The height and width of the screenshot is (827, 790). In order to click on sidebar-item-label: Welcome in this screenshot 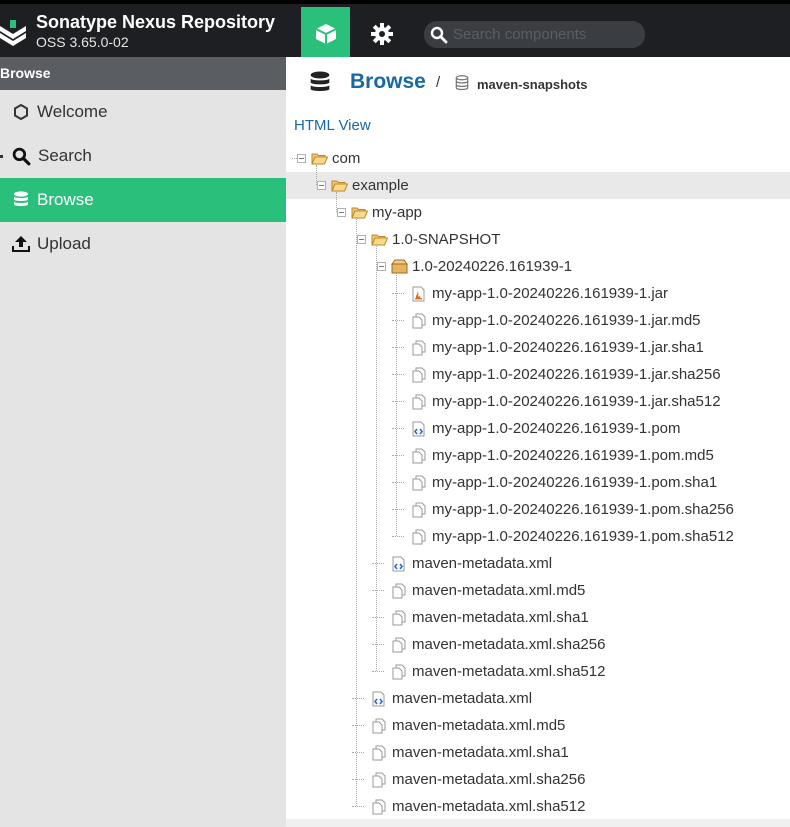, I will do `click(72, 111)`.